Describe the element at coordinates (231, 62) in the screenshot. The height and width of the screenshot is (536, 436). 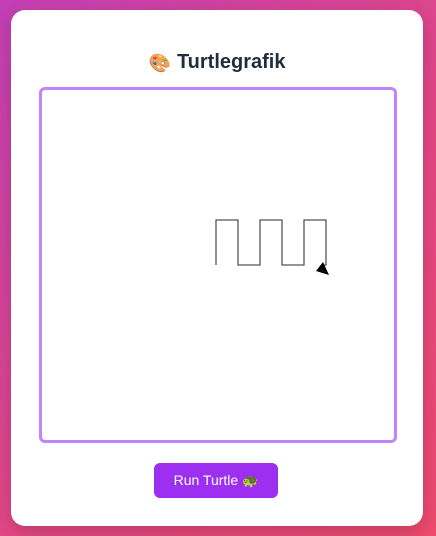
I see `page-title-text: Turtlegrafik` at that location.